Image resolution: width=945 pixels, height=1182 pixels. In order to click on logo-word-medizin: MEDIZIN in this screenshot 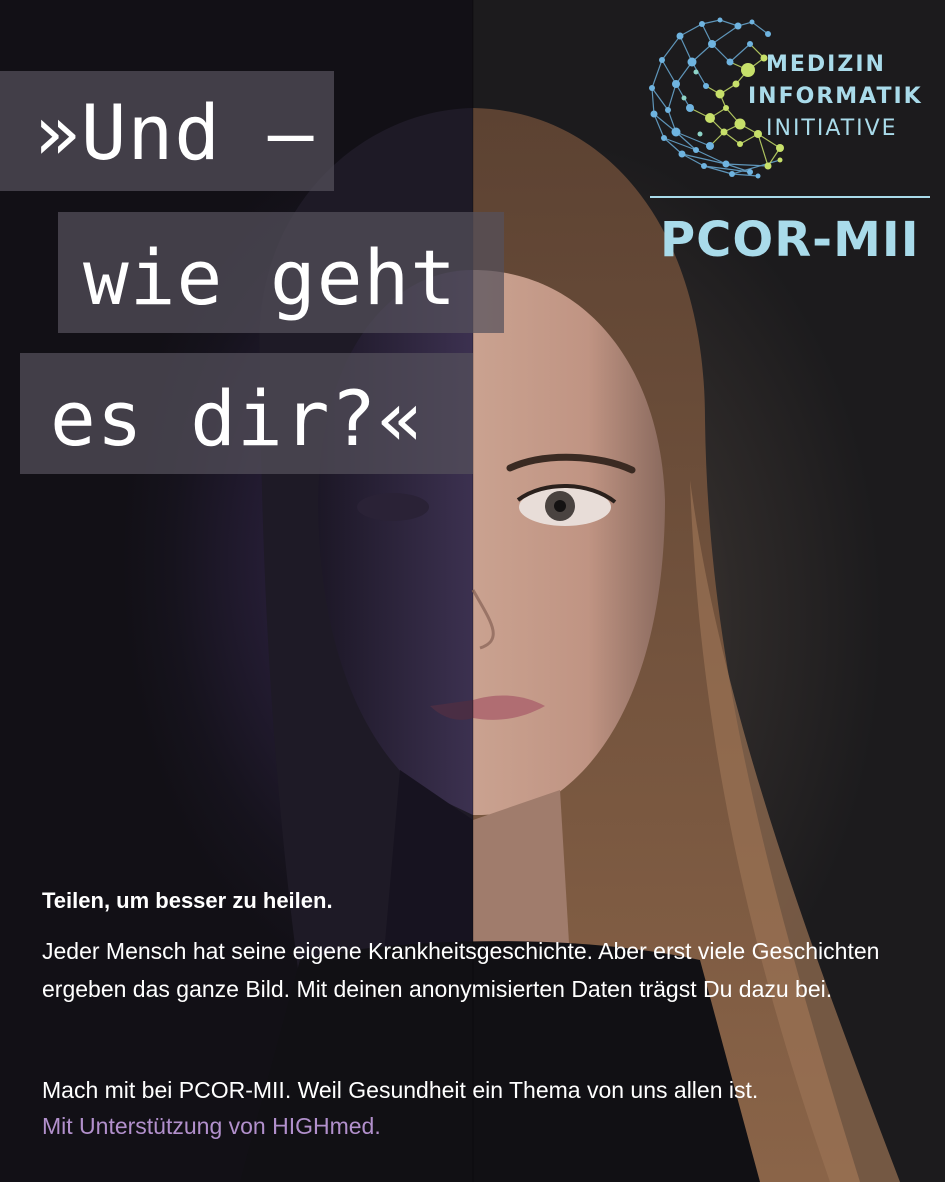, I will do `click(826, 64)`.